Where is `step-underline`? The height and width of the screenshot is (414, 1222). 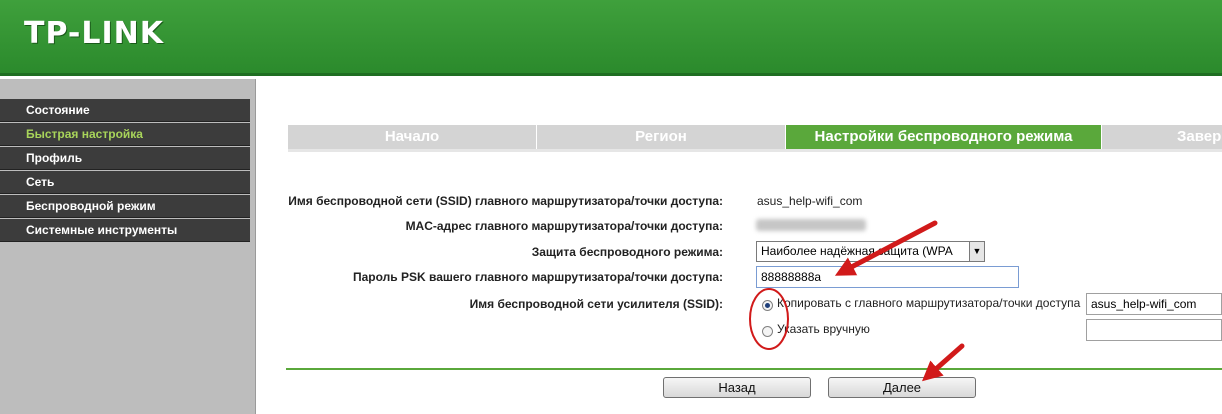
step-underline is located at coordinates (755, 150).